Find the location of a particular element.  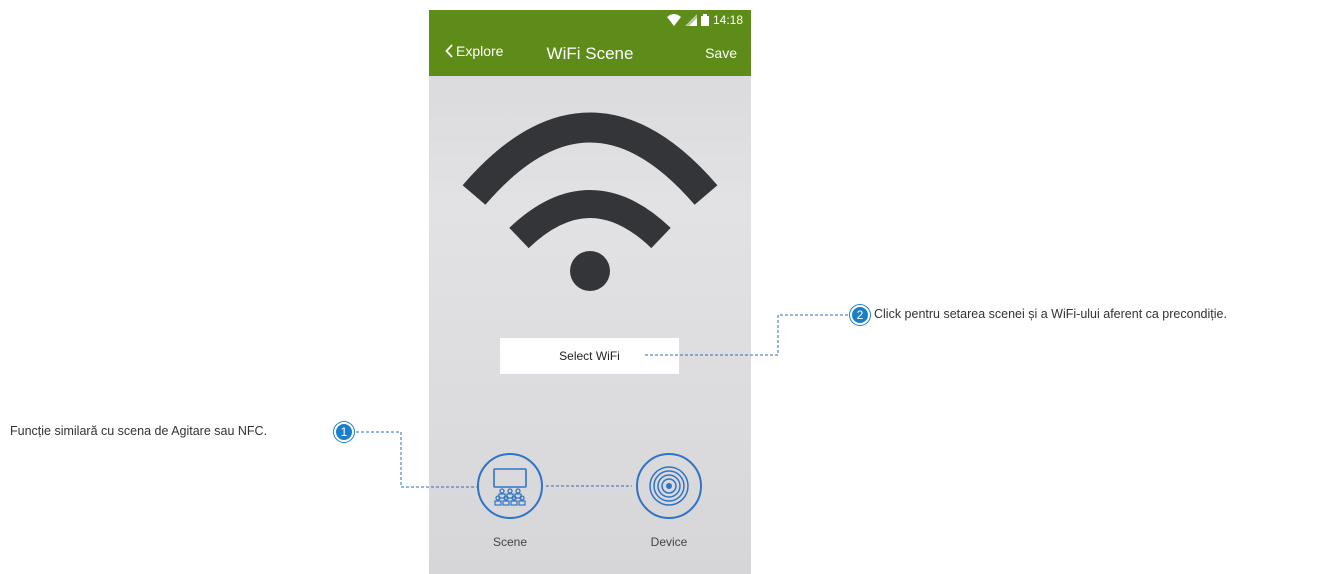

annotation-badge-2: 2 is located at coordinates (860, 315).